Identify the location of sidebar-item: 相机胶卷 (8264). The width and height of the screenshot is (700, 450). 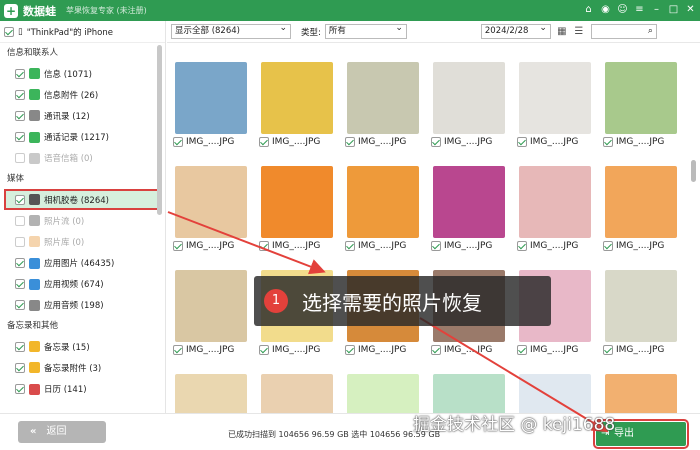
(82, 199).